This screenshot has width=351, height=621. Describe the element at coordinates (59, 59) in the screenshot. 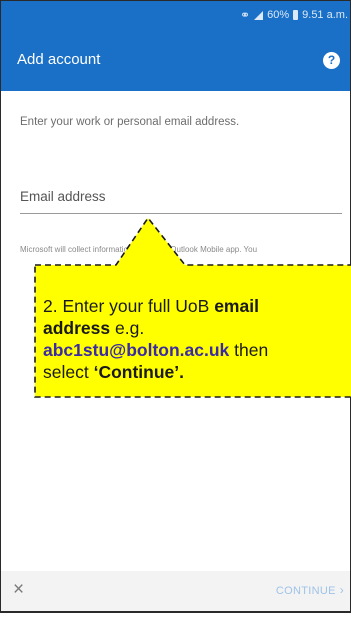

I see `page-title: Add account` at that location.